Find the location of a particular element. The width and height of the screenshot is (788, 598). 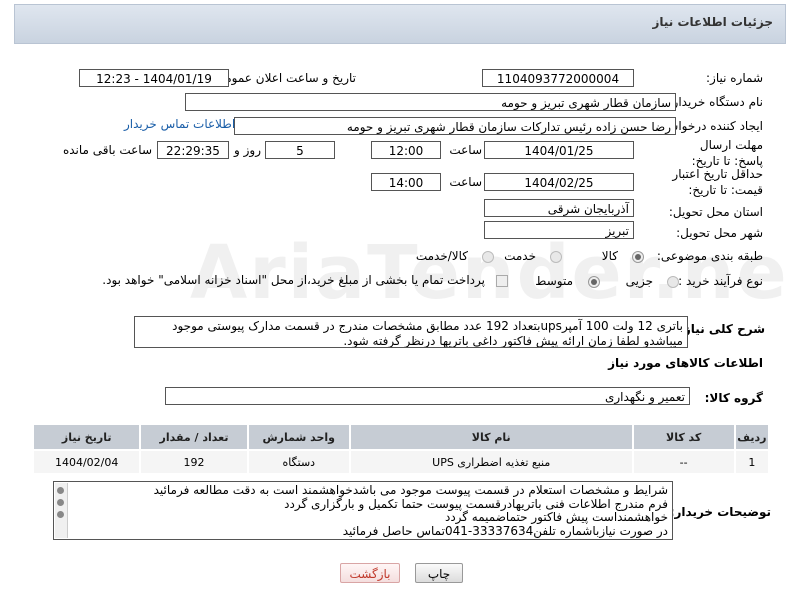

deadline-time-field: 12:00 is located at coordinates (406, 150).